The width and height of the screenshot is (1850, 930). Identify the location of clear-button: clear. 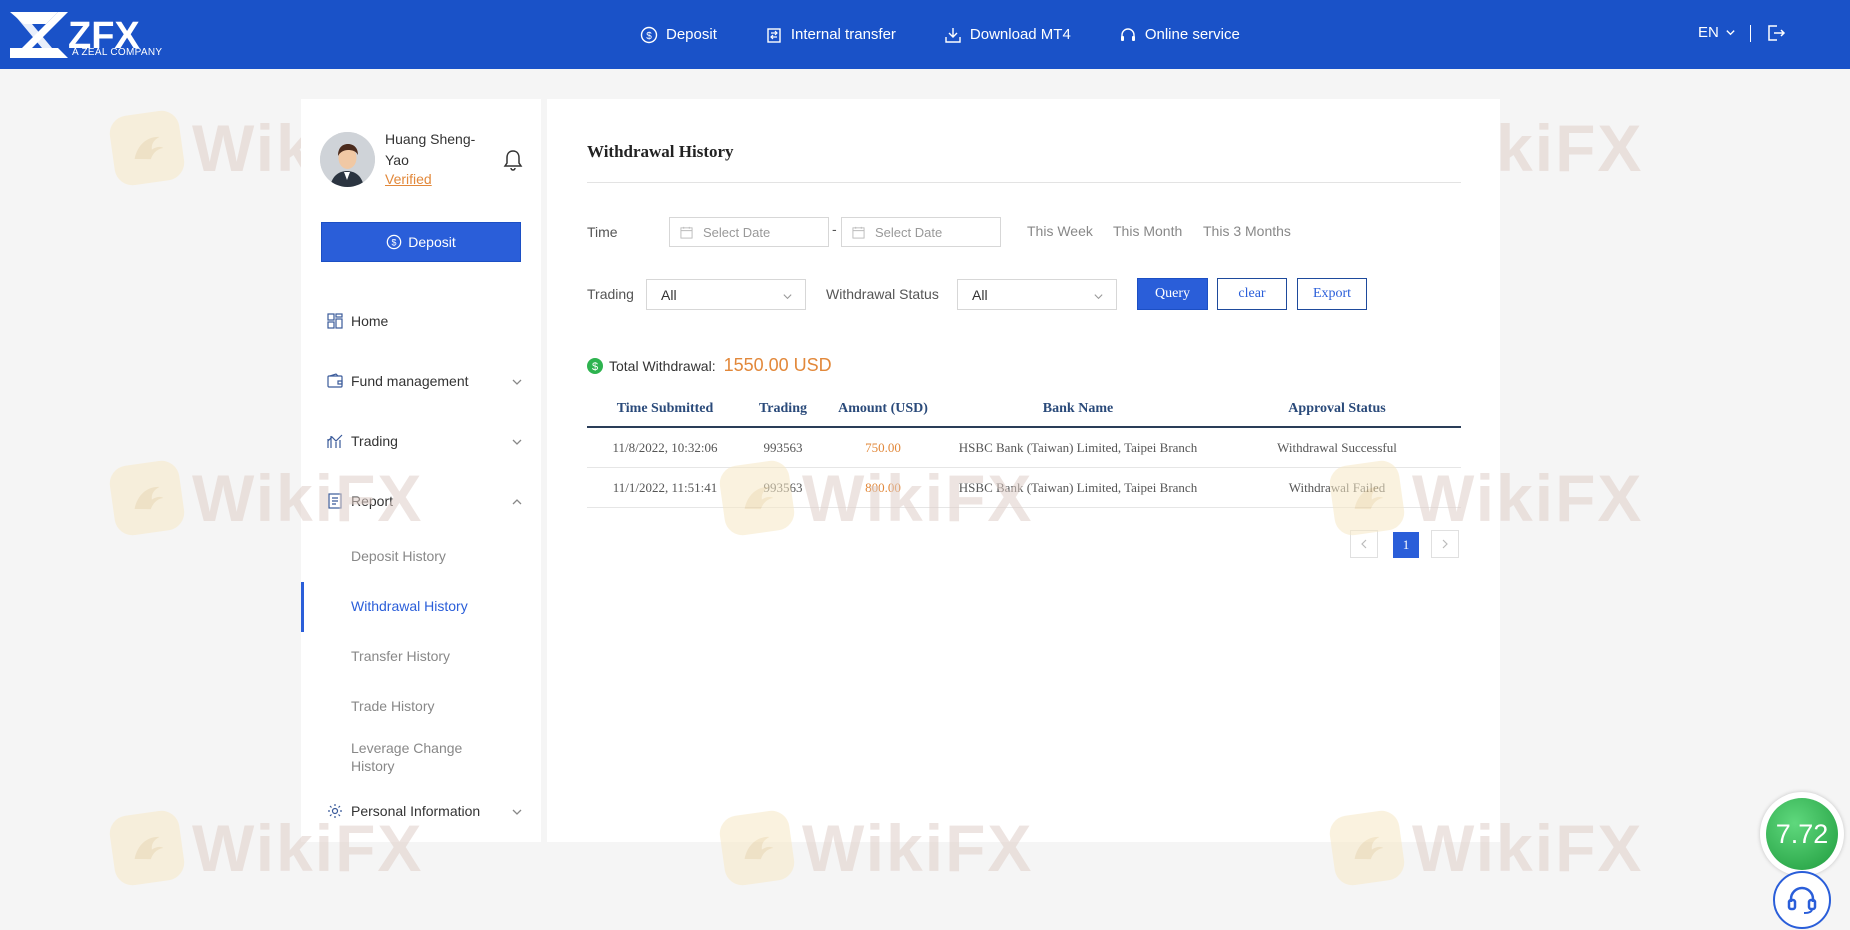
(1252, 294).